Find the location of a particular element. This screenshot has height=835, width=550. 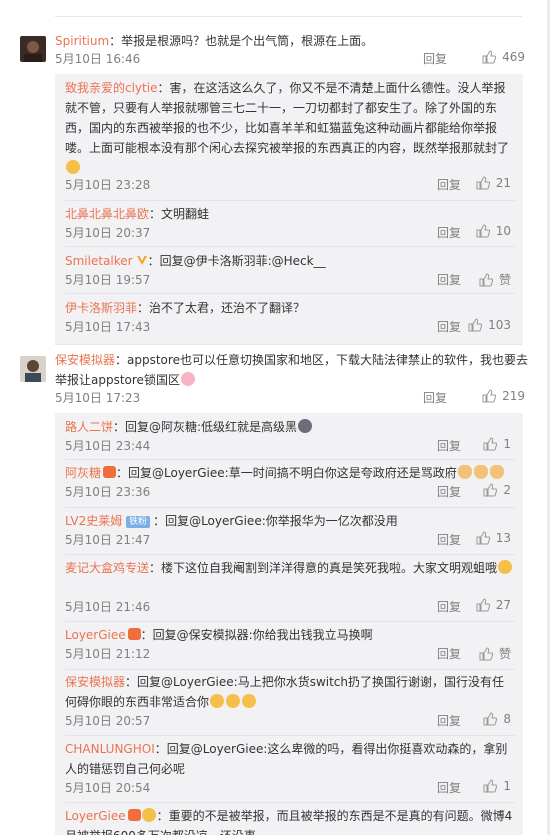

sub-time: 5月10日 20:37 is located at coordinates (108, 233).